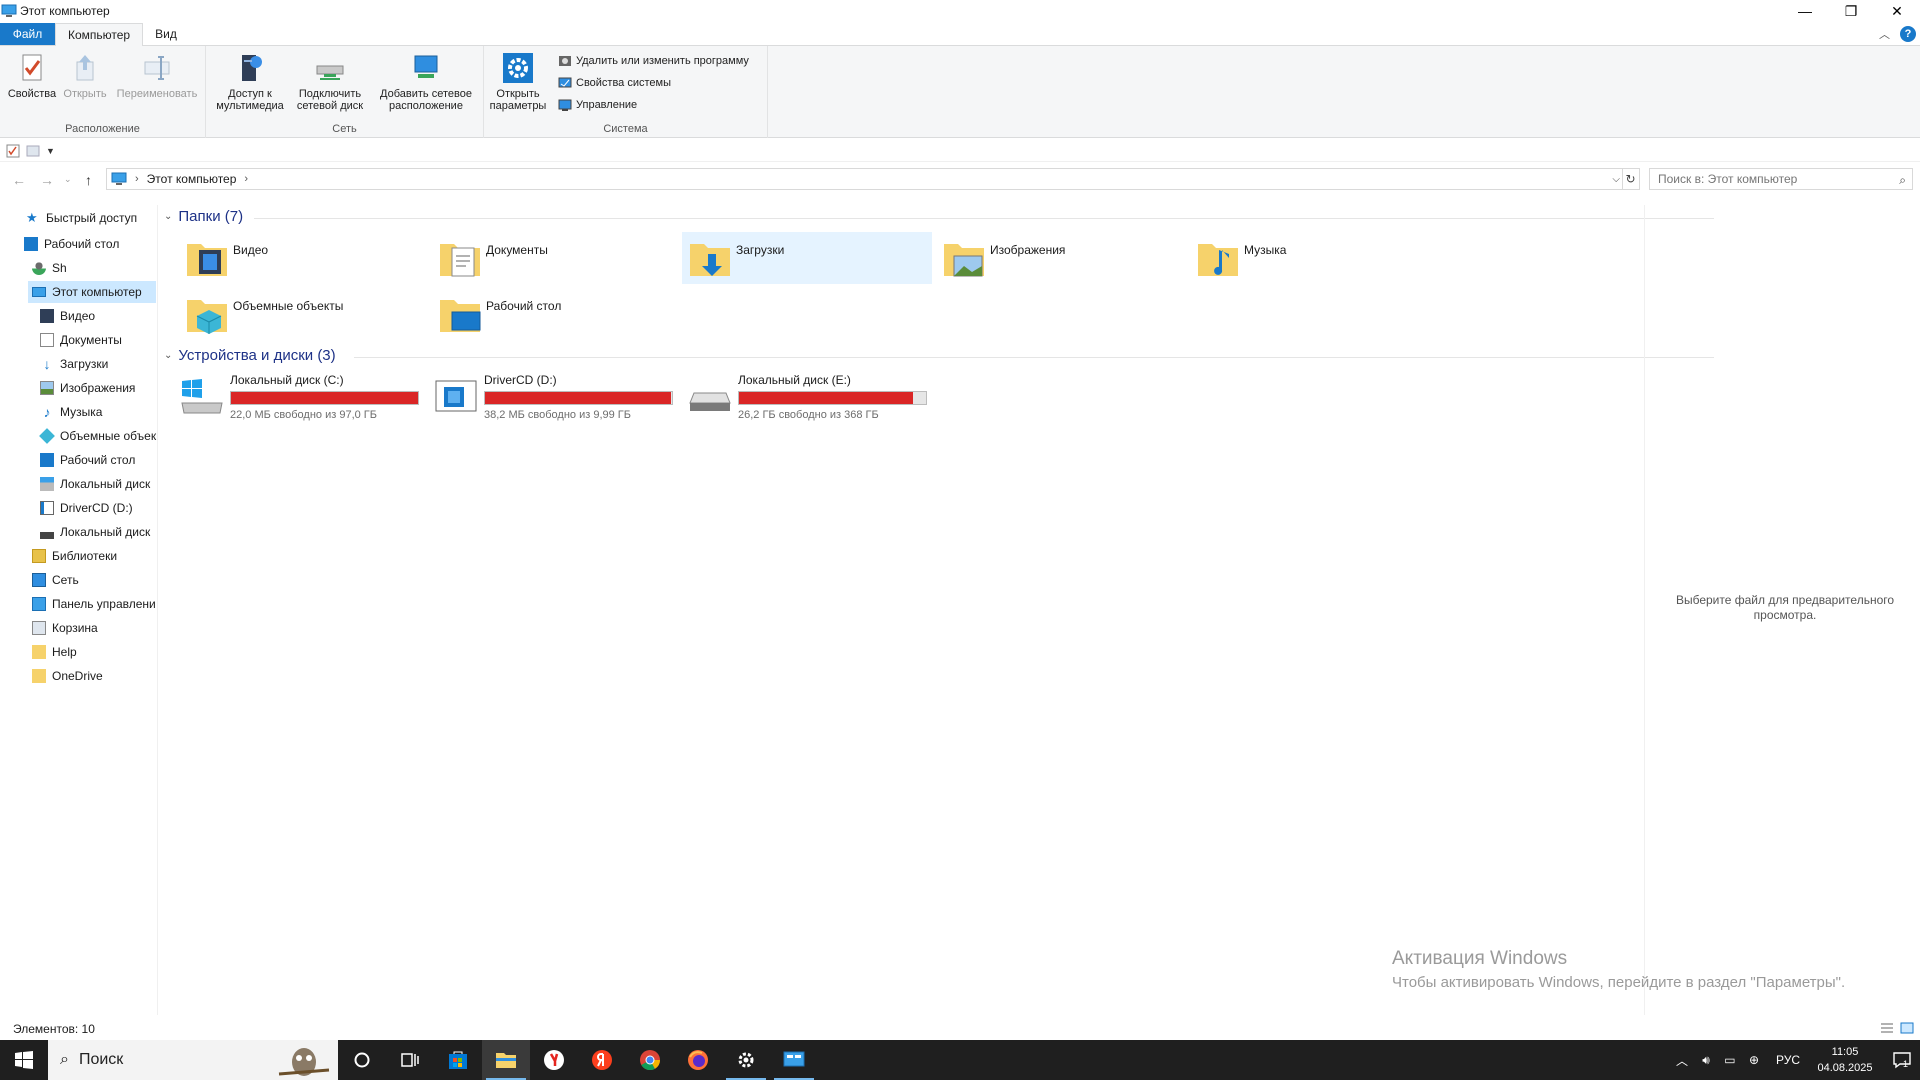 This screenshot has height=1080, width=1920. Describe the element at coordinates (33, 151) in the screenshot. I see `new-folder-icon` at that location.